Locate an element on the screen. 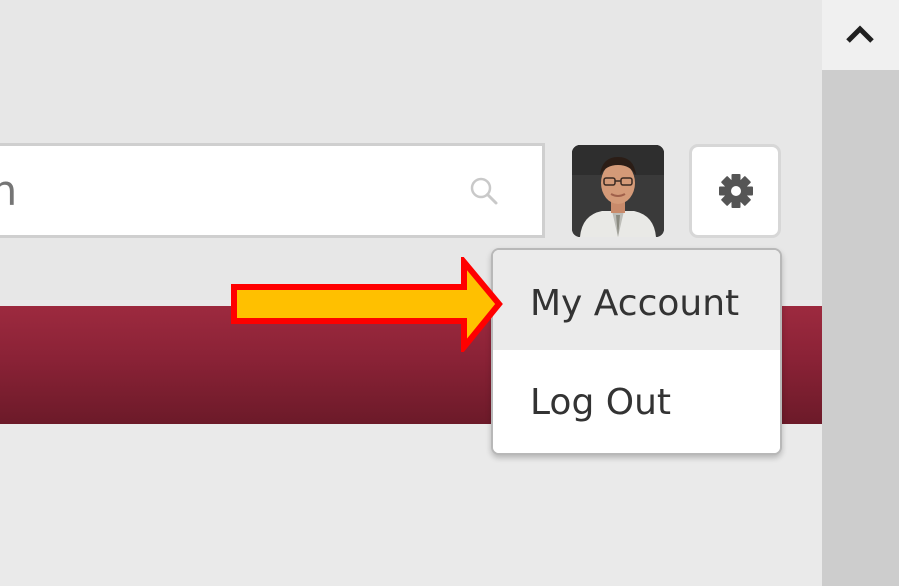 This screenshot has width=899, height=586. chevron-up-icon is located at coordinates (860, 34).